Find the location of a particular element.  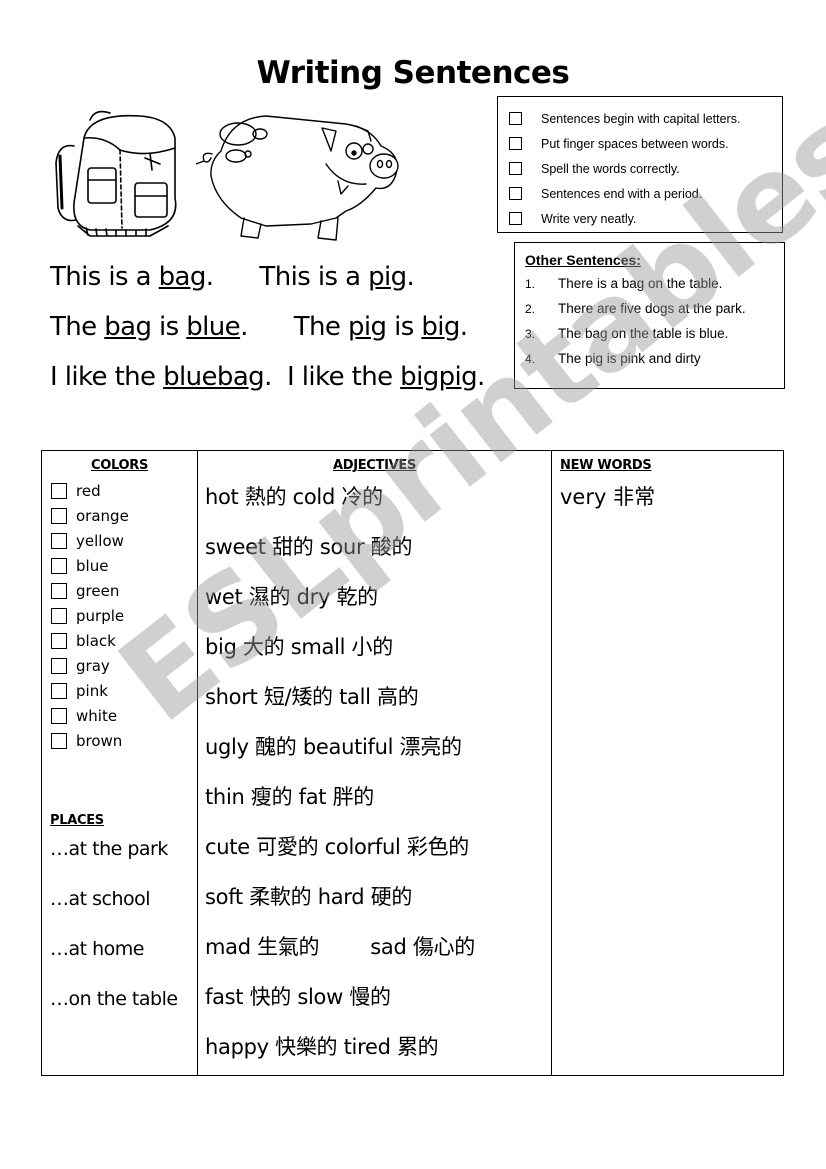

new-word-item: very 非常 is located at coordinates (608, 497).